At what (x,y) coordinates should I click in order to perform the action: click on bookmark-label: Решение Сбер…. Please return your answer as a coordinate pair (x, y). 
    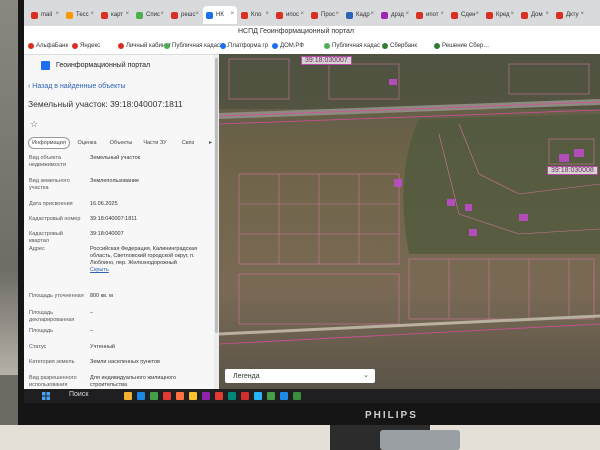
    Looking at the image, I should click on (465, 46).